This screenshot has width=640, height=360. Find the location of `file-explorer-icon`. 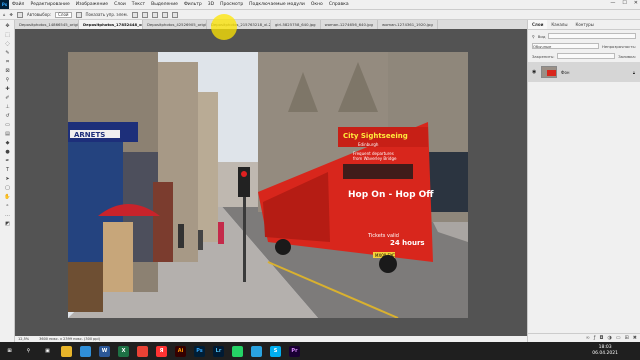

file-explorer-icon is located at coordinates (66, 351).